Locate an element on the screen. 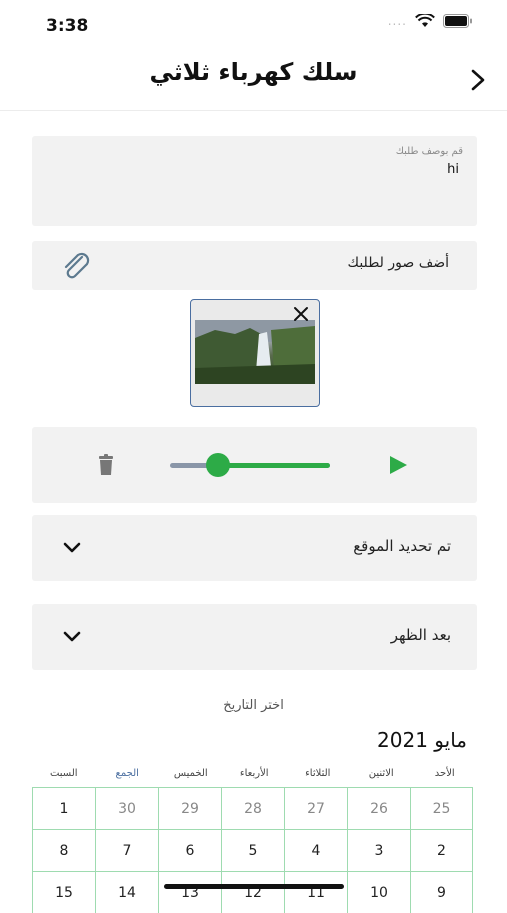 This screenshot has width=507, height=913. calendar-day: 8 is located at coordinates (63, 850).